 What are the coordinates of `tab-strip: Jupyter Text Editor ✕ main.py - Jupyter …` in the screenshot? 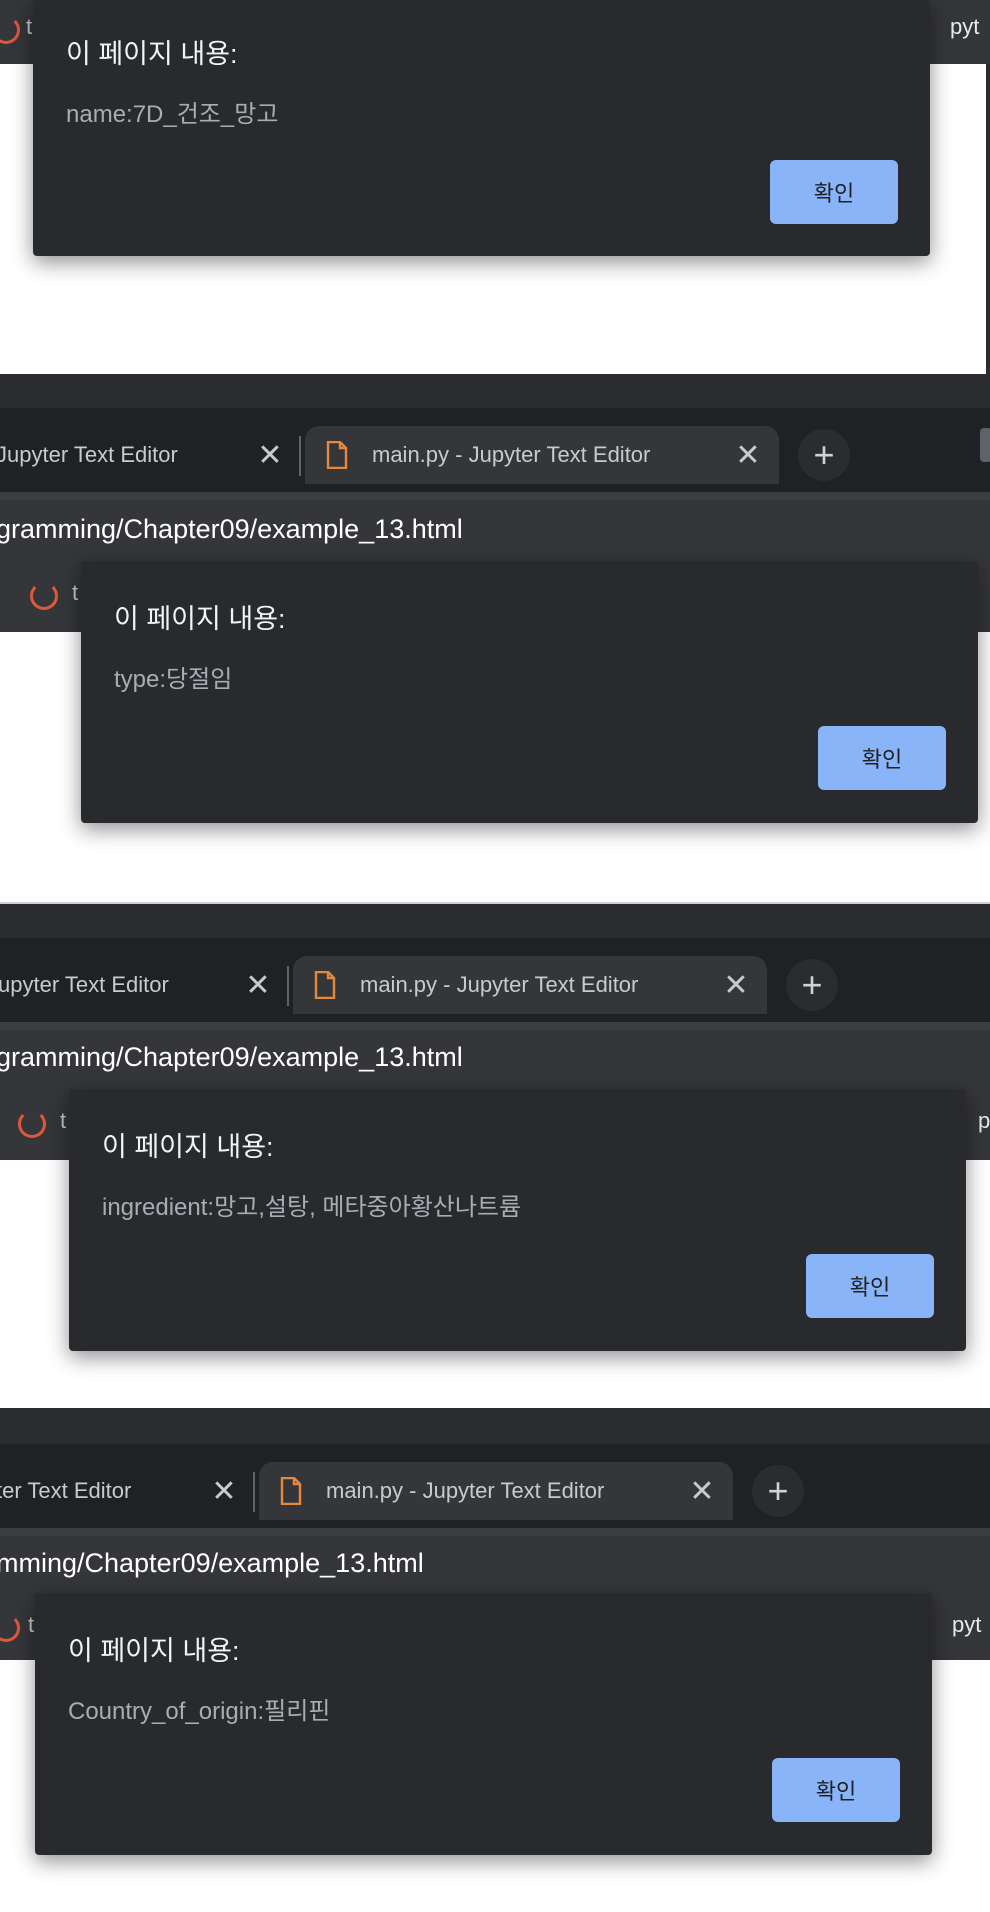 It's located at (495, 450).